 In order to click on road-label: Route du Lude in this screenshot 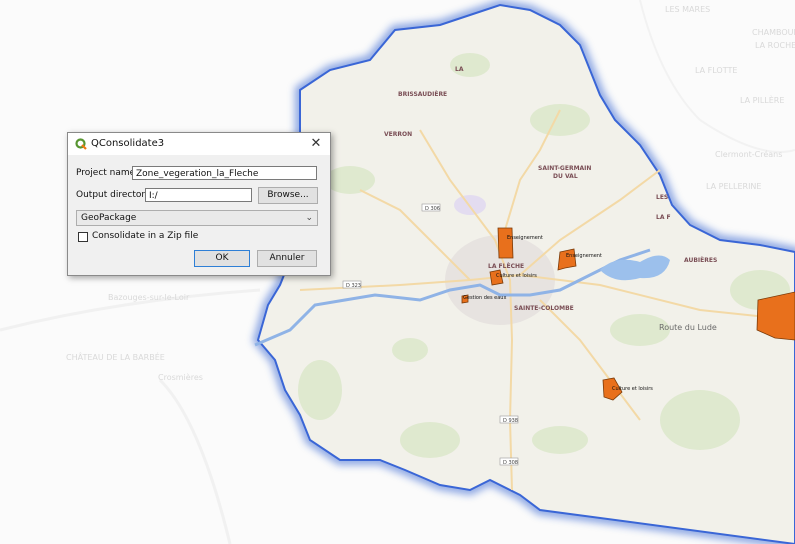, I will do `click(688, 327)`.